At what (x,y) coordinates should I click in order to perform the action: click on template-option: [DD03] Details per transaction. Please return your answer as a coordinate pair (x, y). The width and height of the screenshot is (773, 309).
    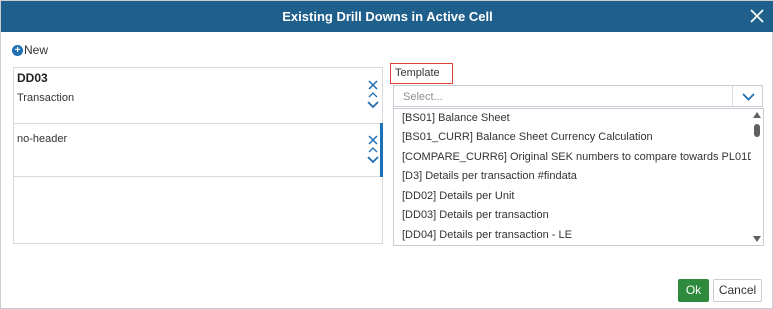
    Looking at the image, I should click on (578, 218).